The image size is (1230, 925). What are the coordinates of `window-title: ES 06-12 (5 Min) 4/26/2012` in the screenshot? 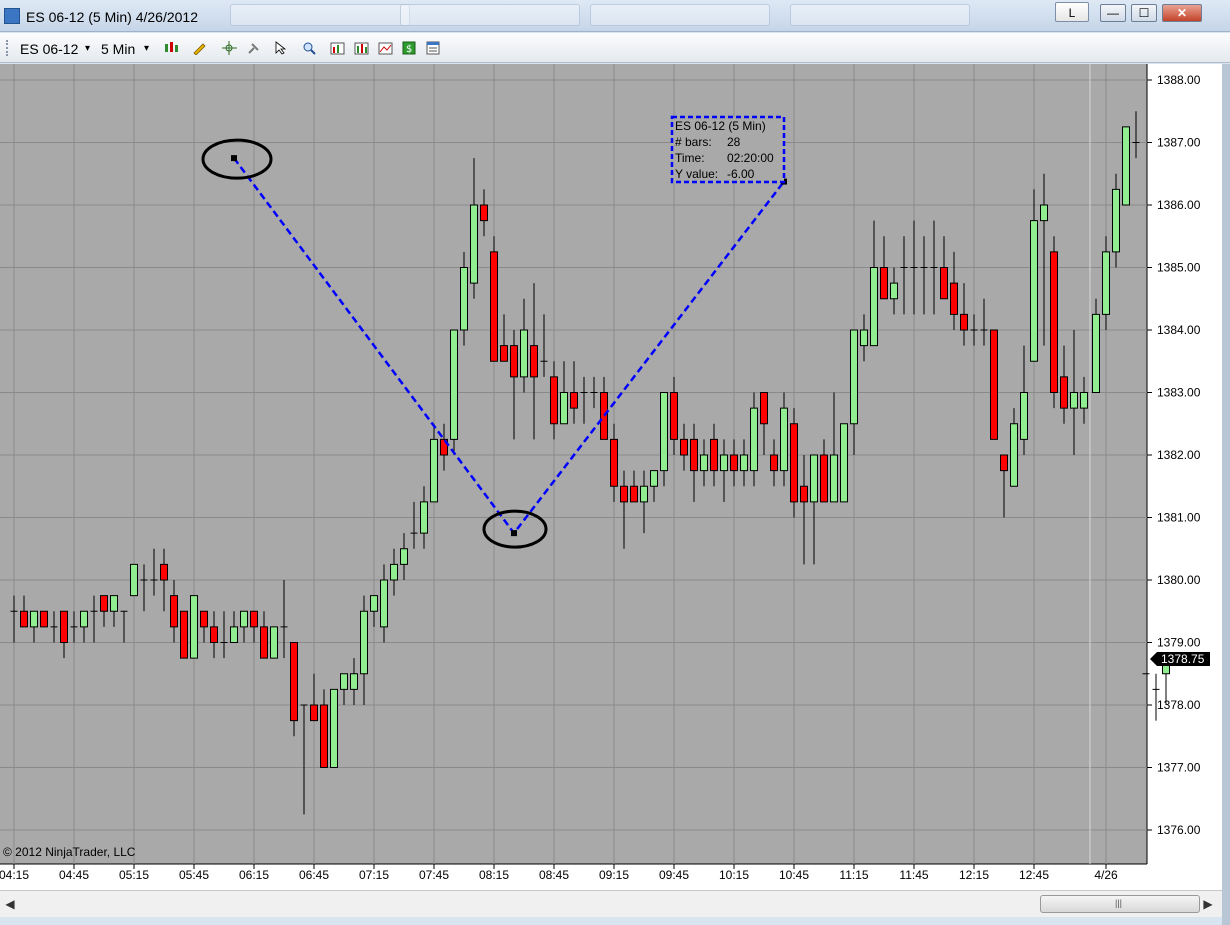 It's located at (112, 17).